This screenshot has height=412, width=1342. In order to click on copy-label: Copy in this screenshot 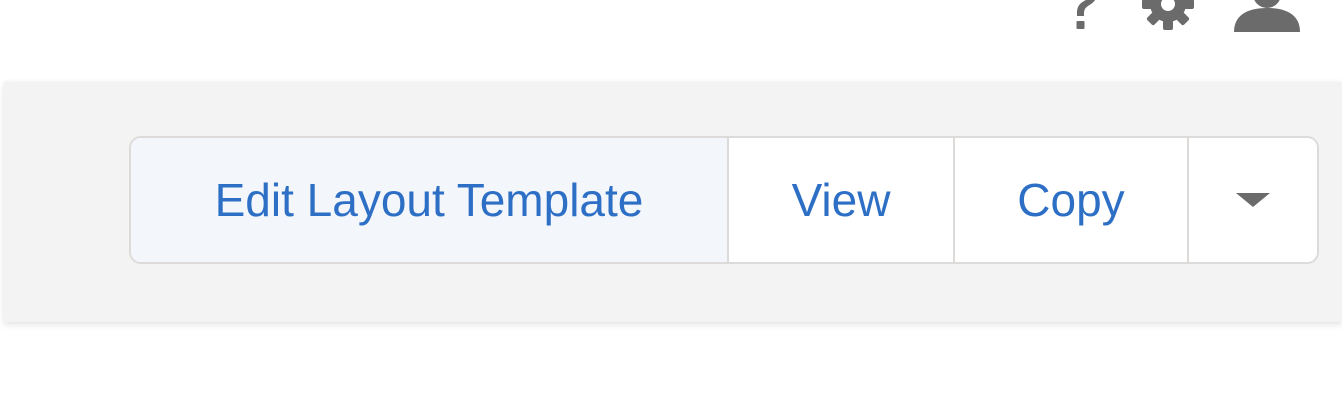, I will do `click(1071, 200)`.